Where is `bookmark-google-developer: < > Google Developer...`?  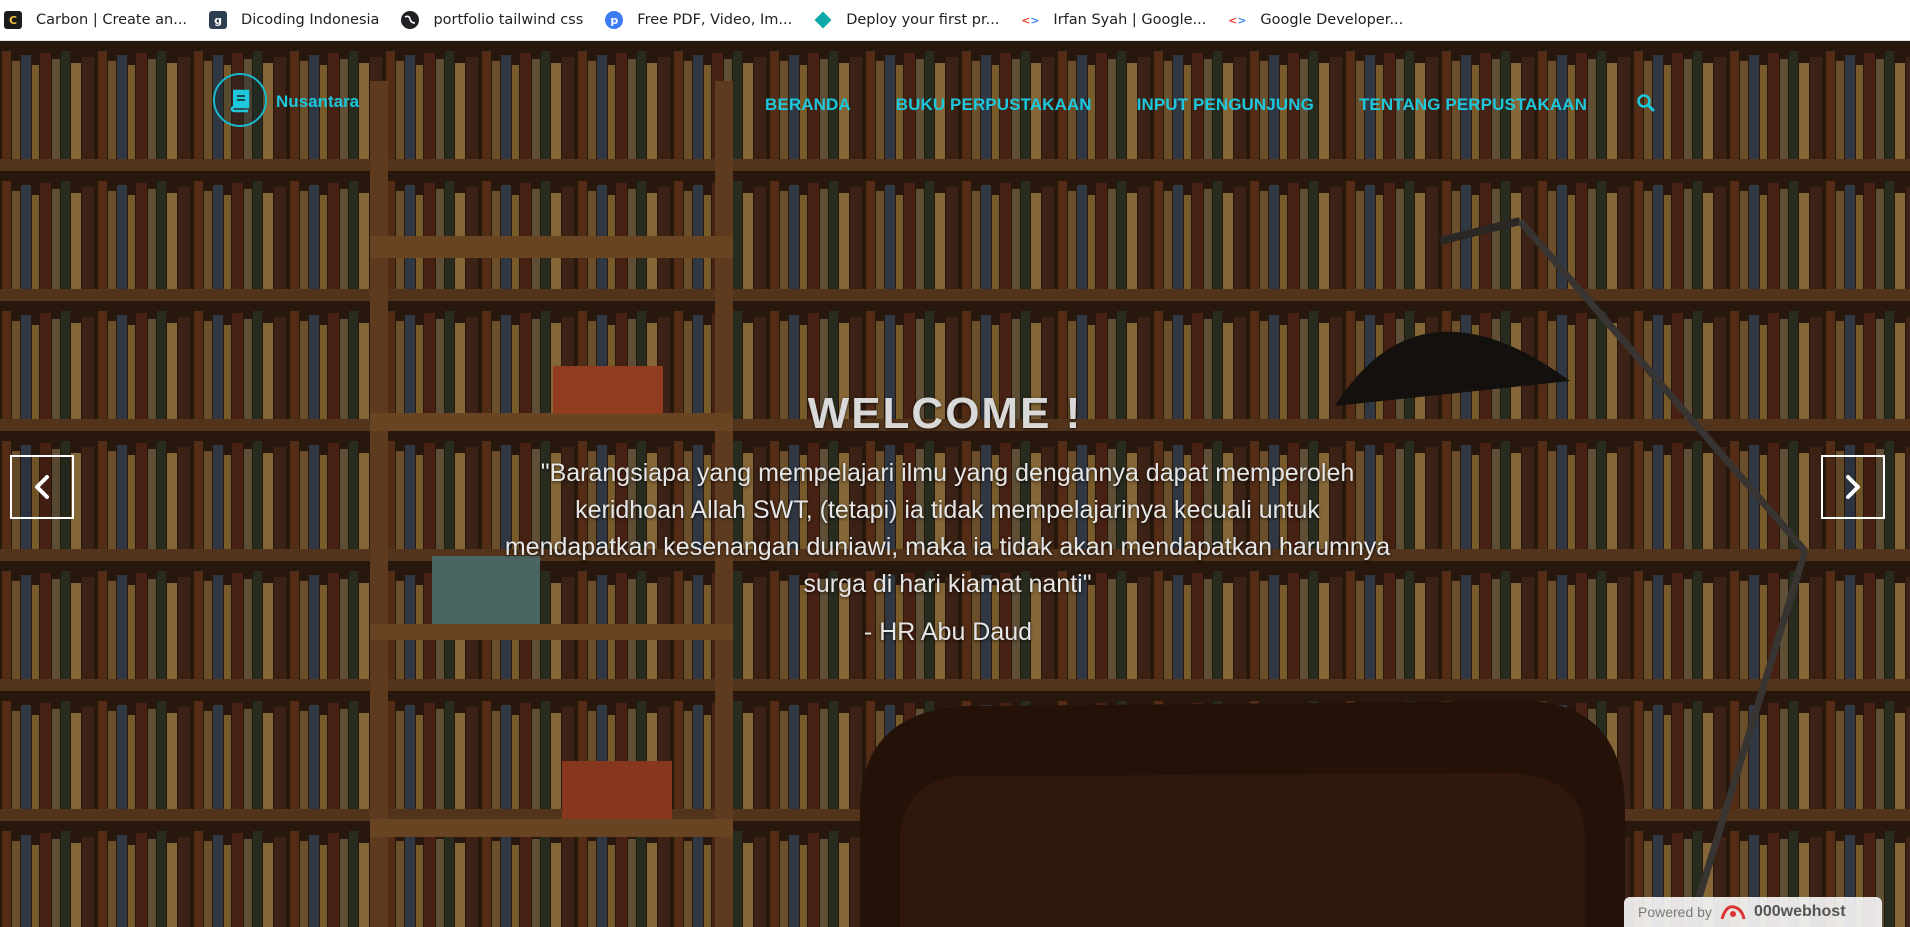
bookmark-google-developer: < > Google Developer... is located at coordinates (1322, 20).